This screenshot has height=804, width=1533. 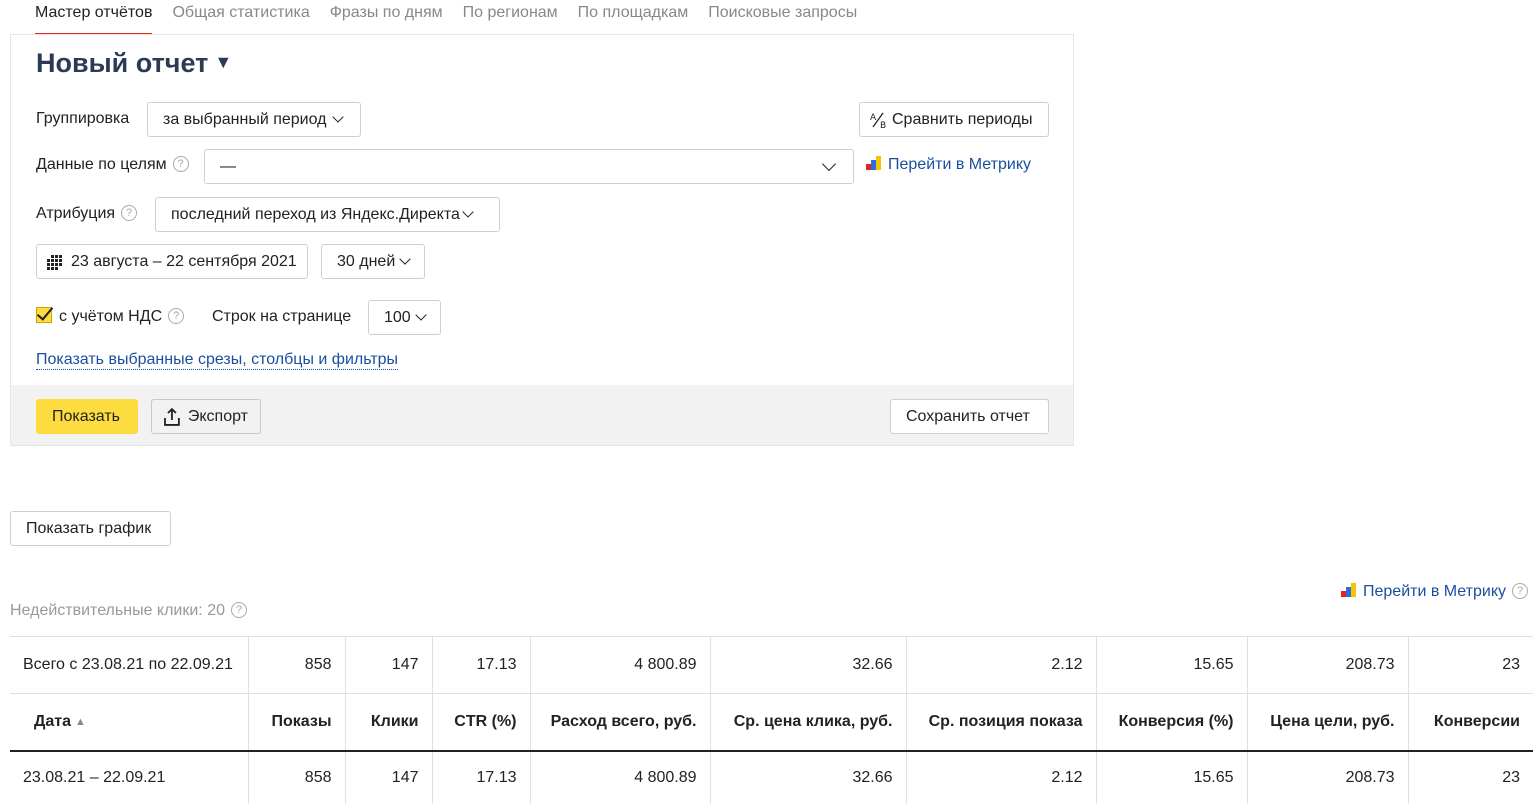 I want to click on table-cell: 32.66, so click(x=807, y=777).